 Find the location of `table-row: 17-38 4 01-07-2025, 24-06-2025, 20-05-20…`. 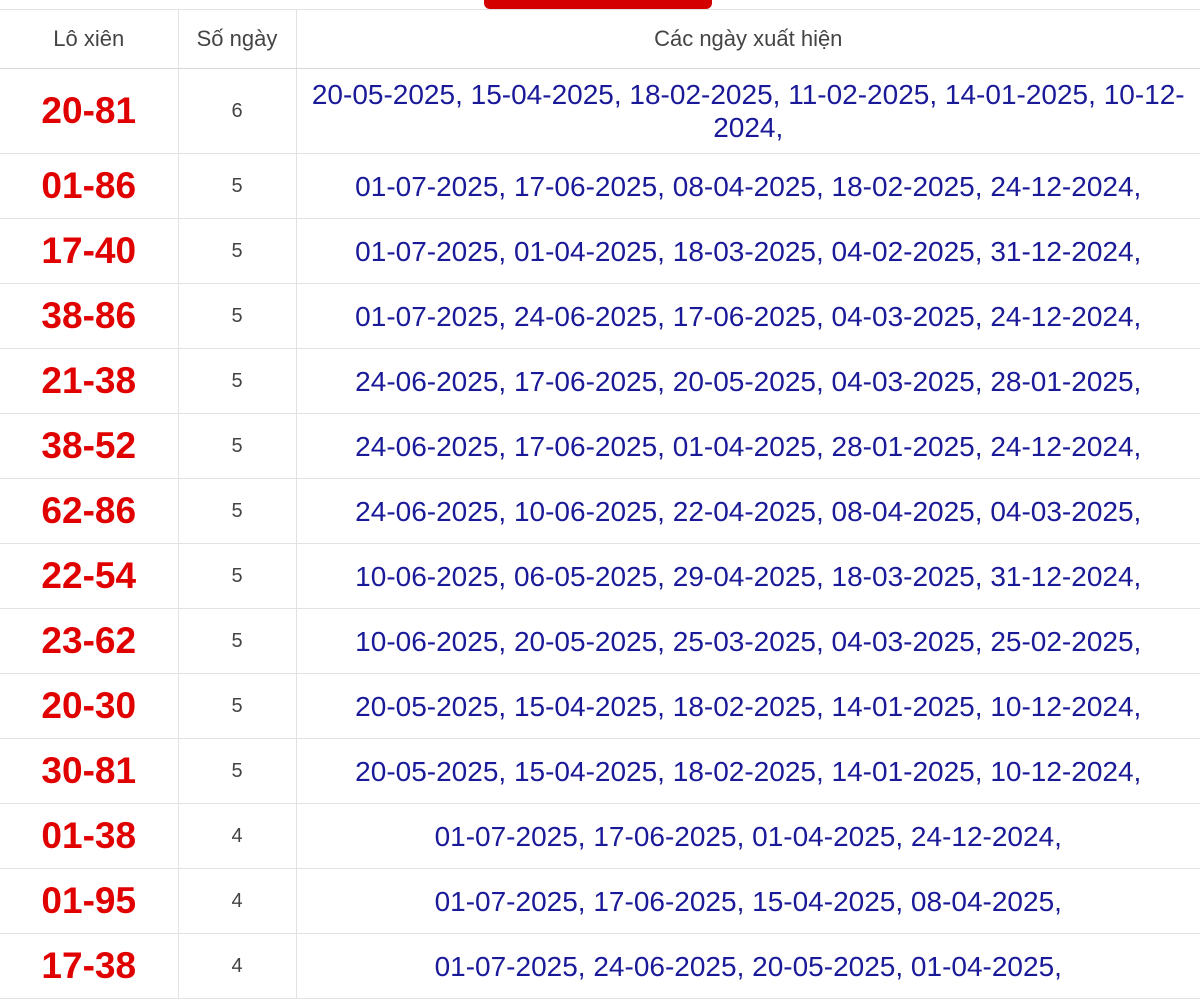

table-row: 17-38 4 01-07-2025, 24-06-2025, 20-05-20… is located at coordinates (600, 966).